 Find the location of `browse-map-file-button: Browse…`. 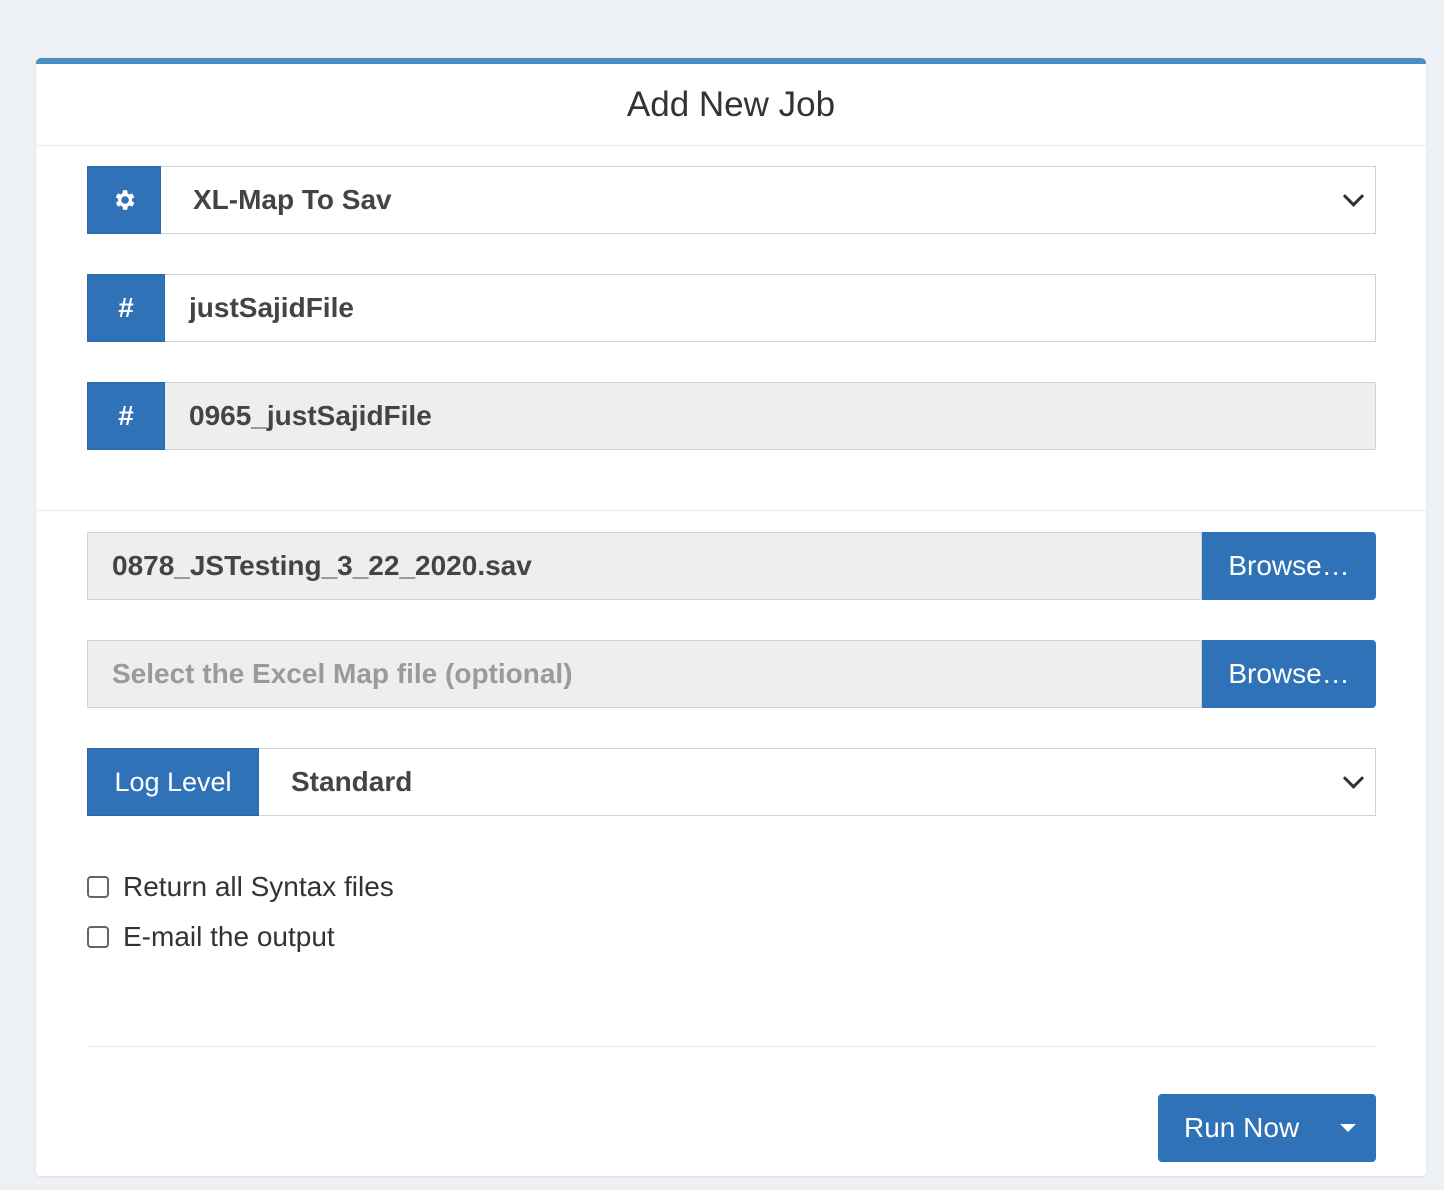

browse-map-file-button: Browse… is located at coordinates (1289, 674).